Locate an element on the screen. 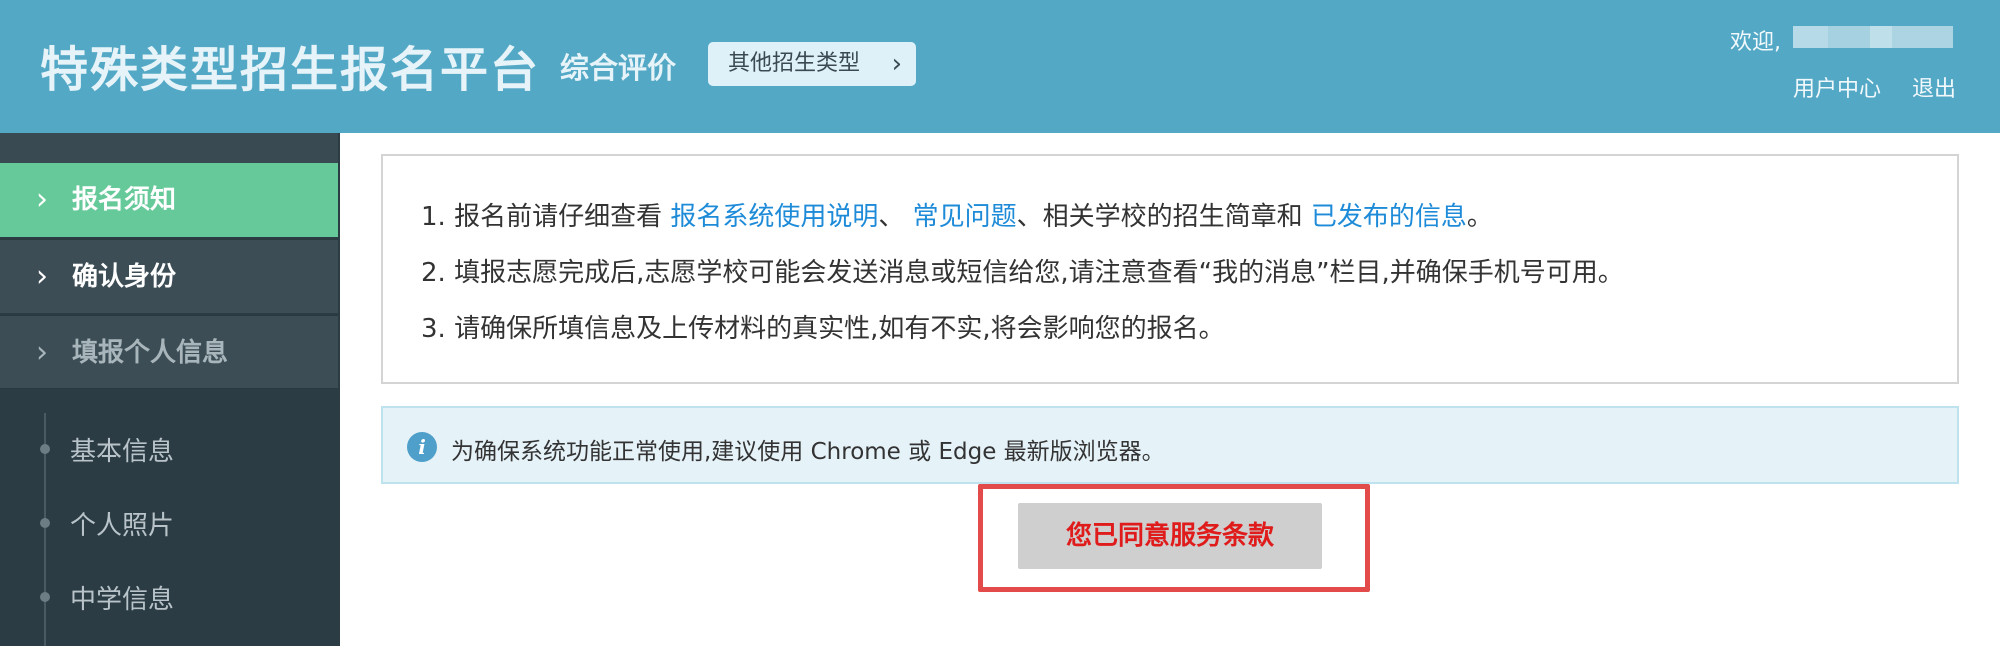 The image size is (2008, 646). sidebar-item-confirm-identity: › 确认身份 is located at coordinates (169, 276).